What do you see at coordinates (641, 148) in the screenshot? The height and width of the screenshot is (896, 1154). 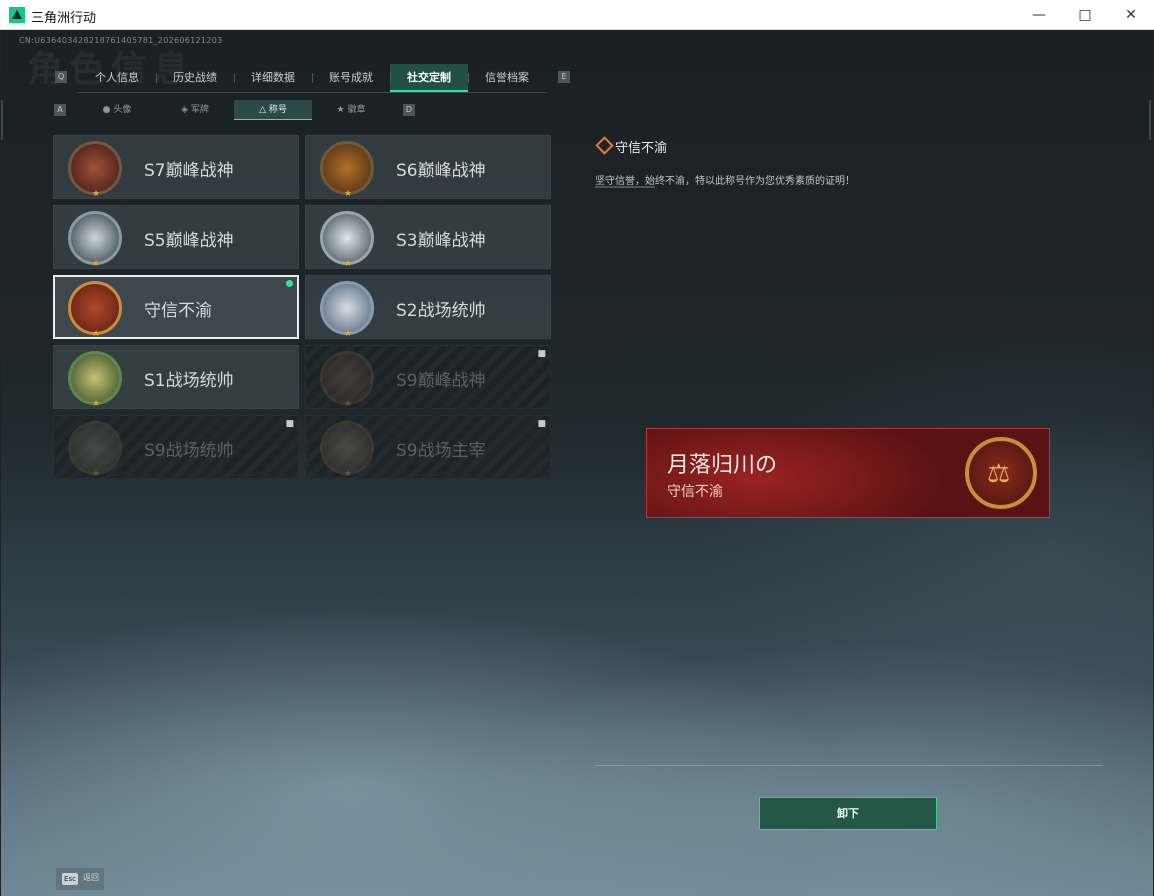 I see `detail-title: 守信不渝` at bounding box center [641, 148].